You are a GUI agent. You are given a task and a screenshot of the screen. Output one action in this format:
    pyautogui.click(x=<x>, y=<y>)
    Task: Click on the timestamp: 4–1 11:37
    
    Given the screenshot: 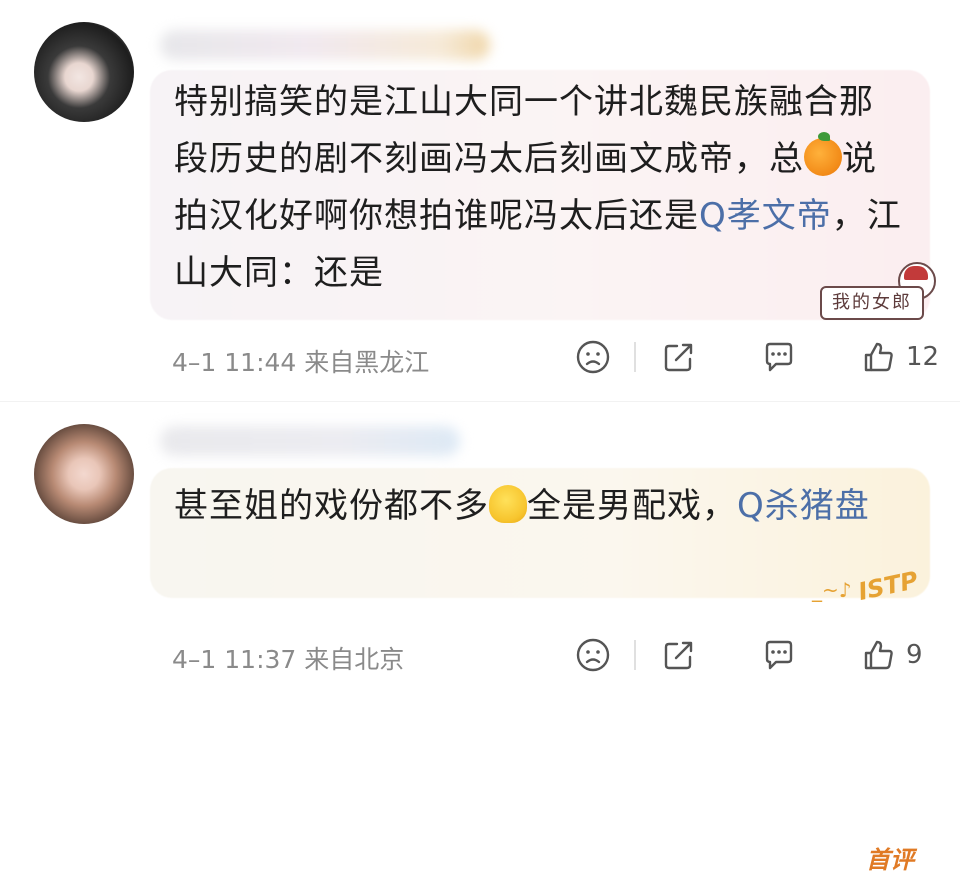 What is the action you would take?
    pyautogui.click(x=234, y=659)
    